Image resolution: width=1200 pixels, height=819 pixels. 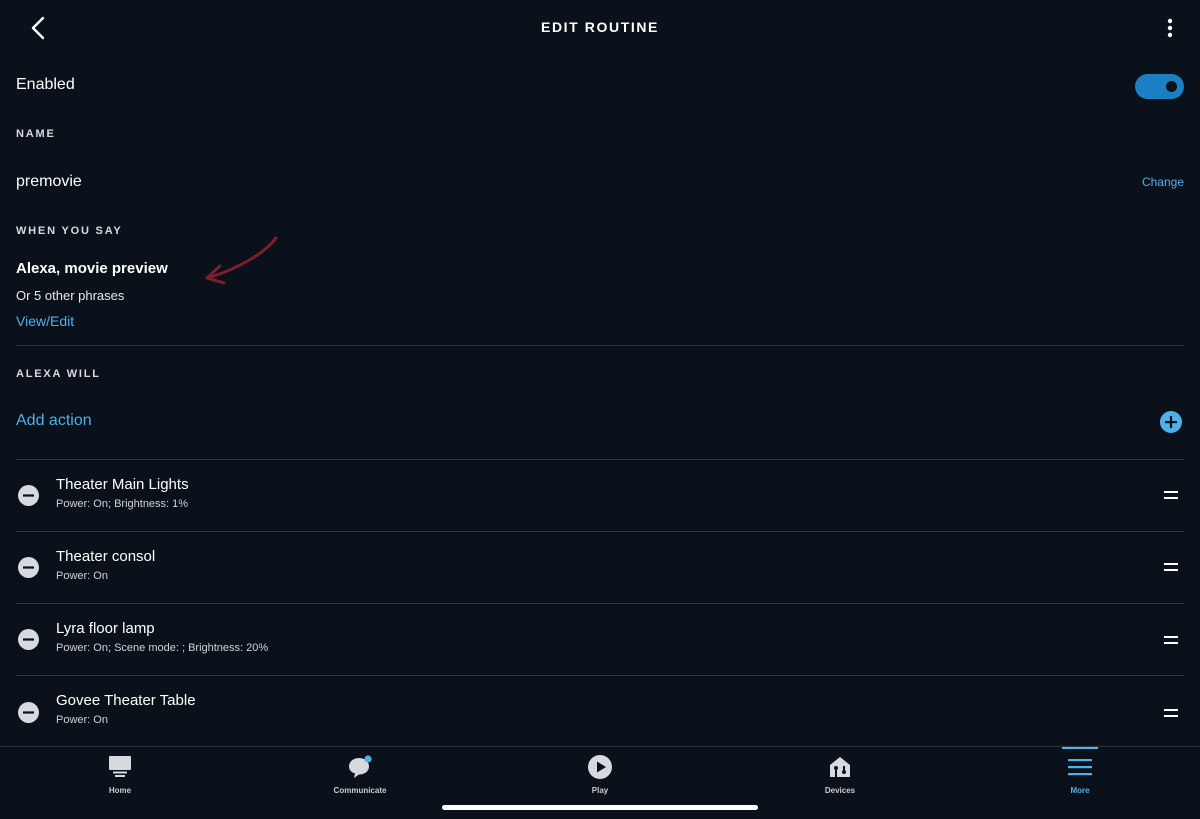 I want to click on nav-label: More, so click(x=1080, y=790).